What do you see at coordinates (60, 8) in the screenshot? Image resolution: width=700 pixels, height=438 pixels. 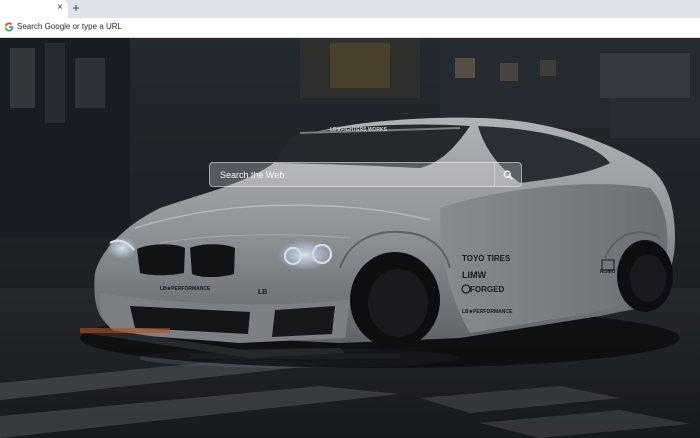 I see `tab-close-icon: ×` at bounding box center [60, 8].